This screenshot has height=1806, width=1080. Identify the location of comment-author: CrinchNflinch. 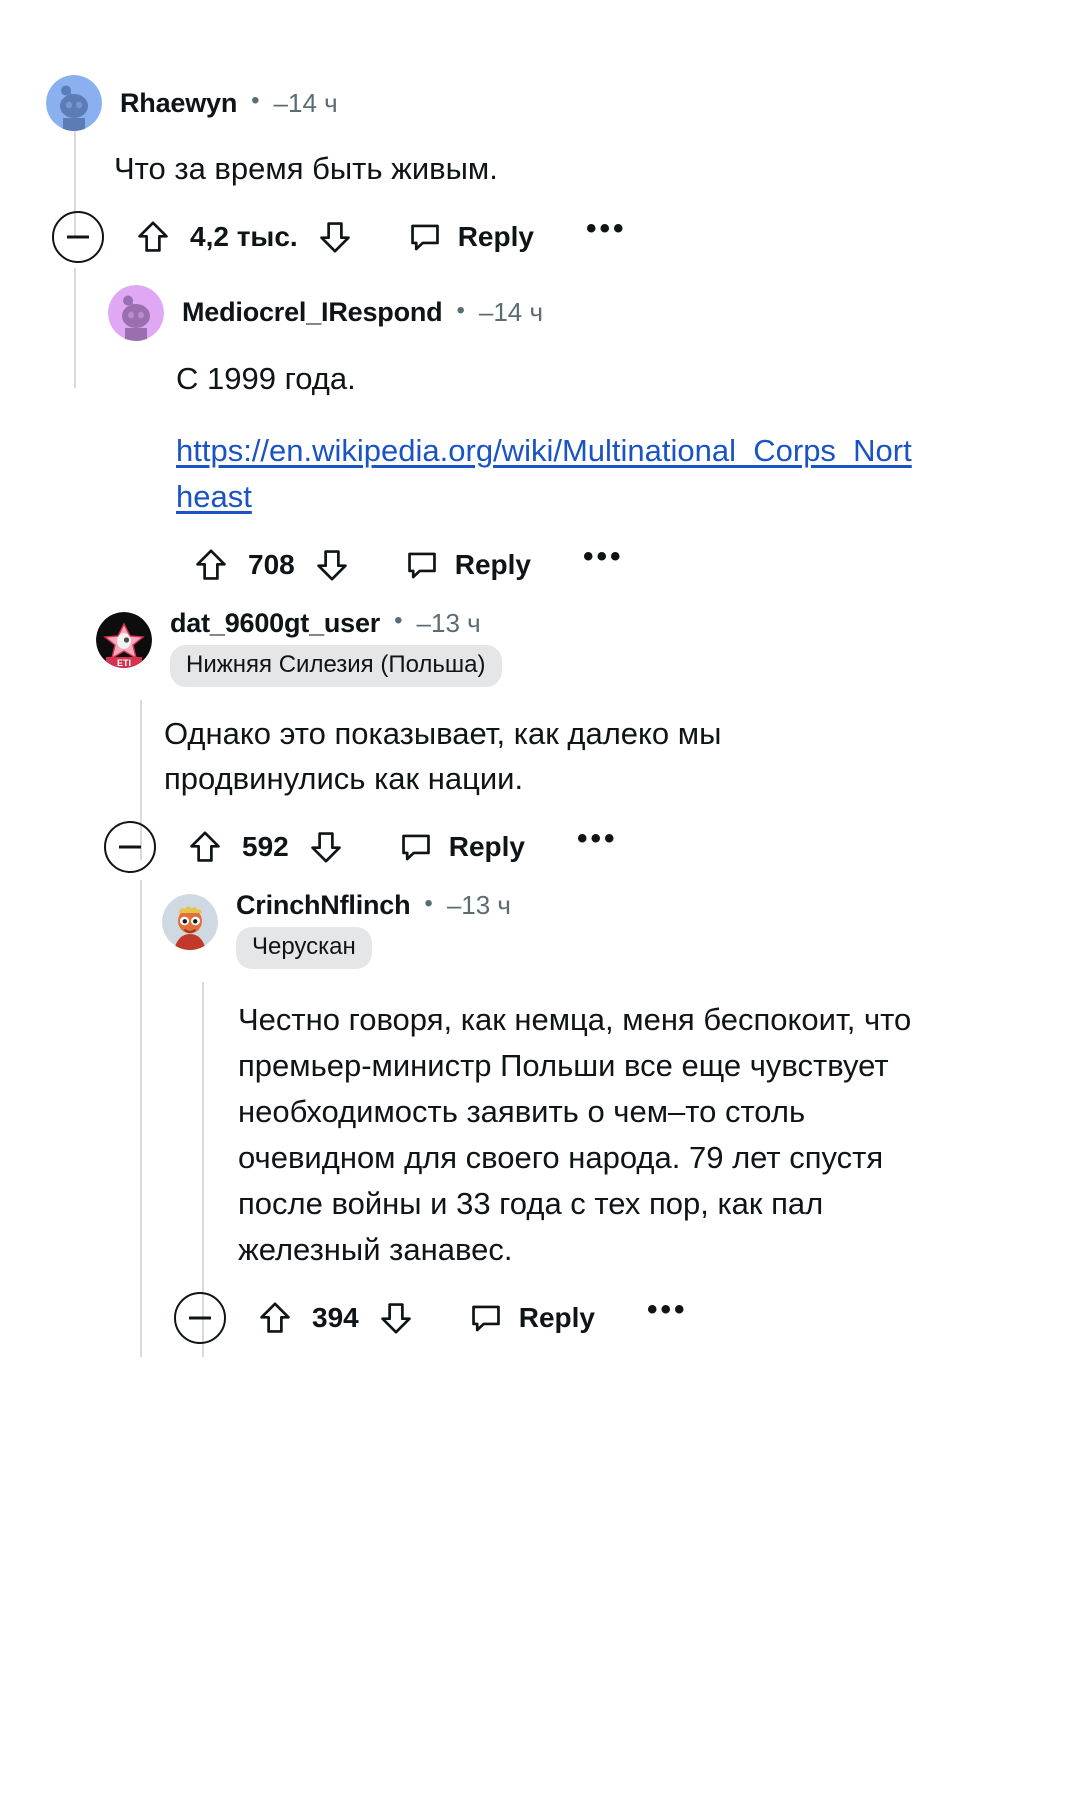
(323, 905).